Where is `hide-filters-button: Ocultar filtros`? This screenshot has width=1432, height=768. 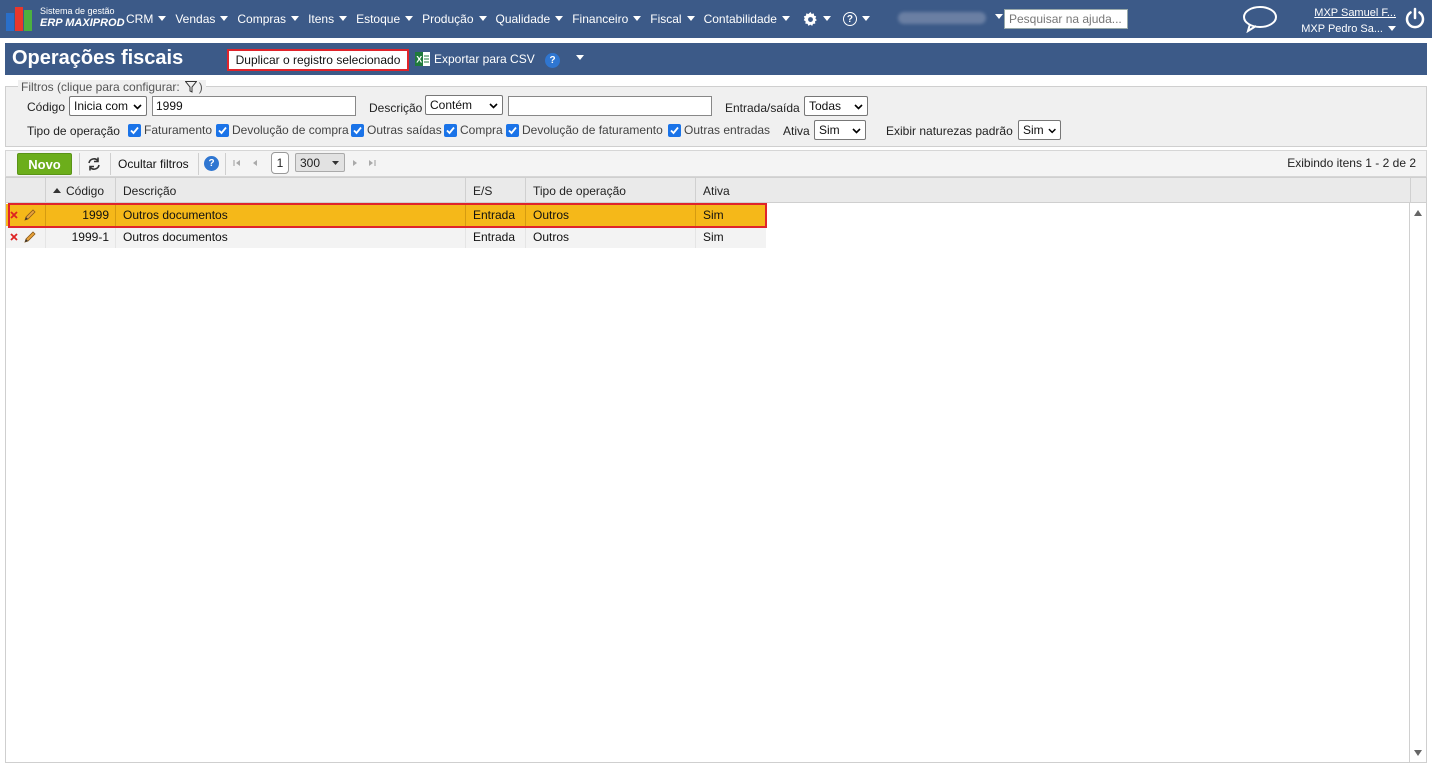 hide-filters-button: Ocultar filtros is located at coordinates (153, 164).